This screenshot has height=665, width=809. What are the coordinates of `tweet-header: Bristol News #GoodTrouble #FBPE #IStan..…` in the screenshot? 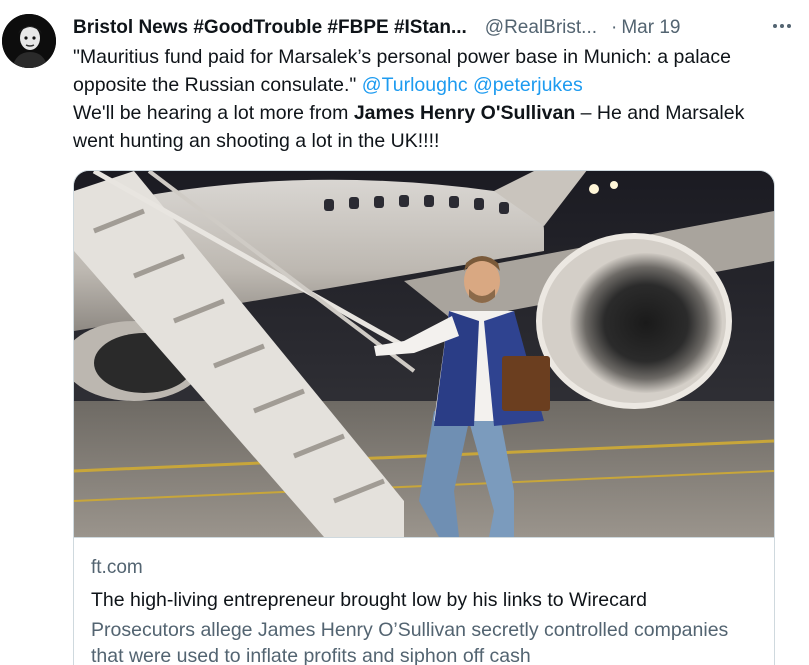 It's located at (433, 28).